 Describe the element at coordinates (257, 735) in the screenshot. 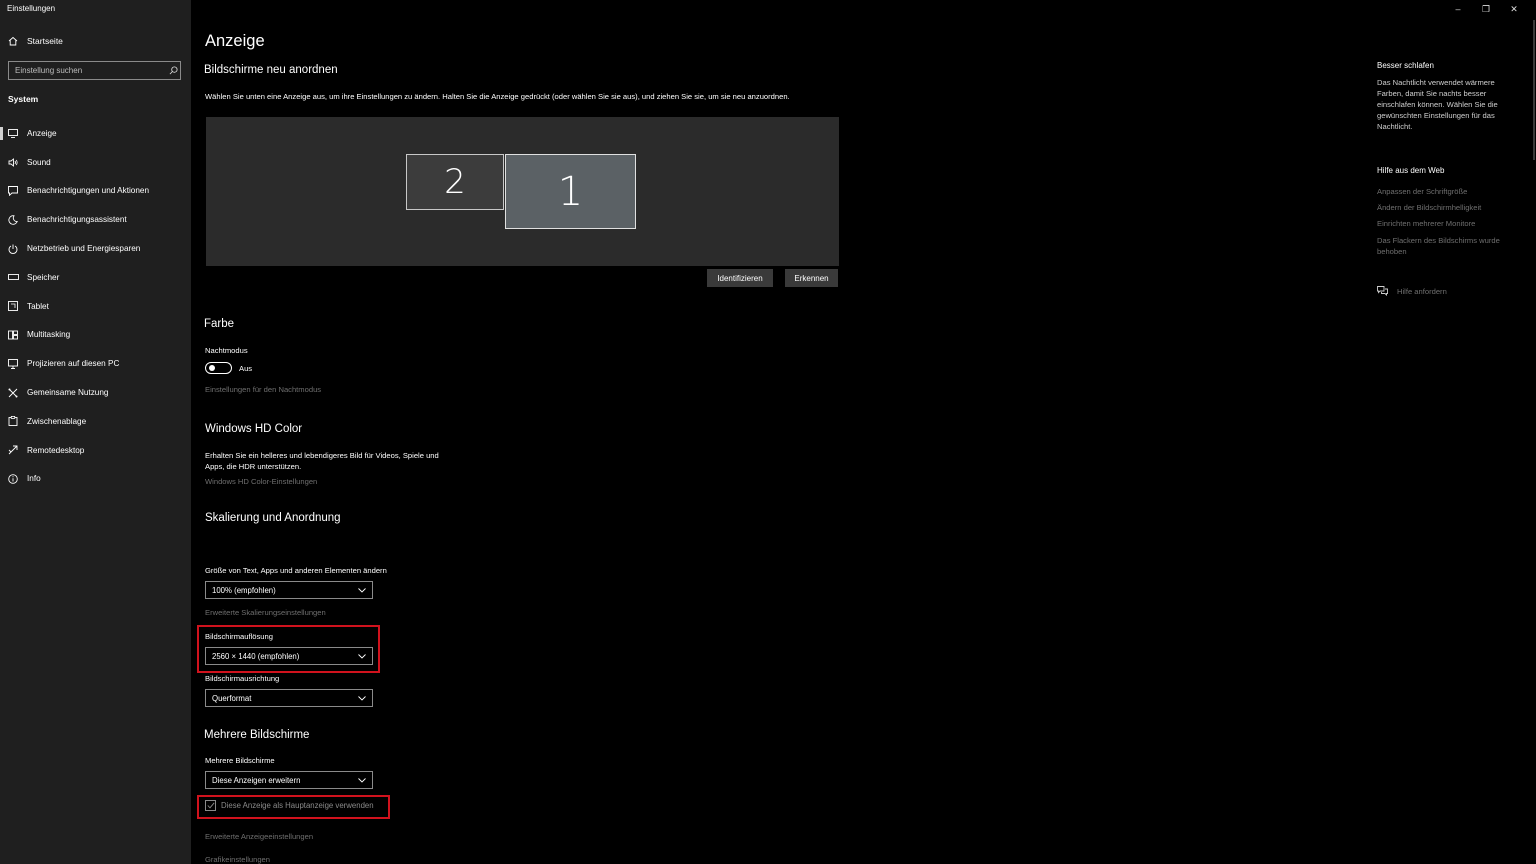

I see `multi-display-heading: Mehrere Bildschirme` at that location.